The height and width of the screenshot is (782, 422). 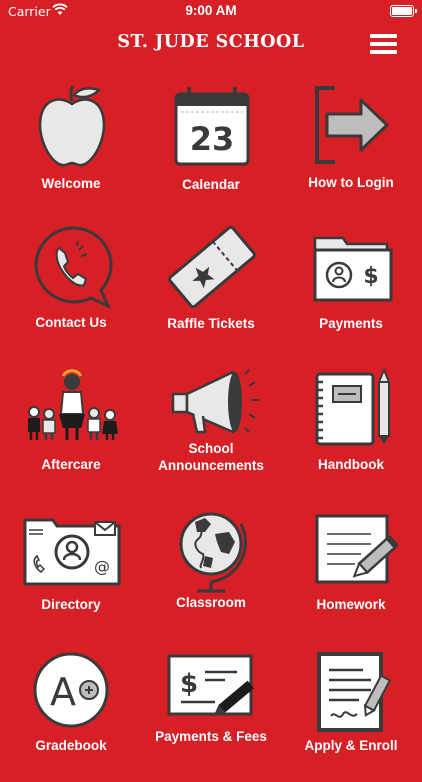 What do you see at coordinates (351, 745) in the screenshot?
I see `tile-label: Apply & Enroll` at bounding box center [351, 745].